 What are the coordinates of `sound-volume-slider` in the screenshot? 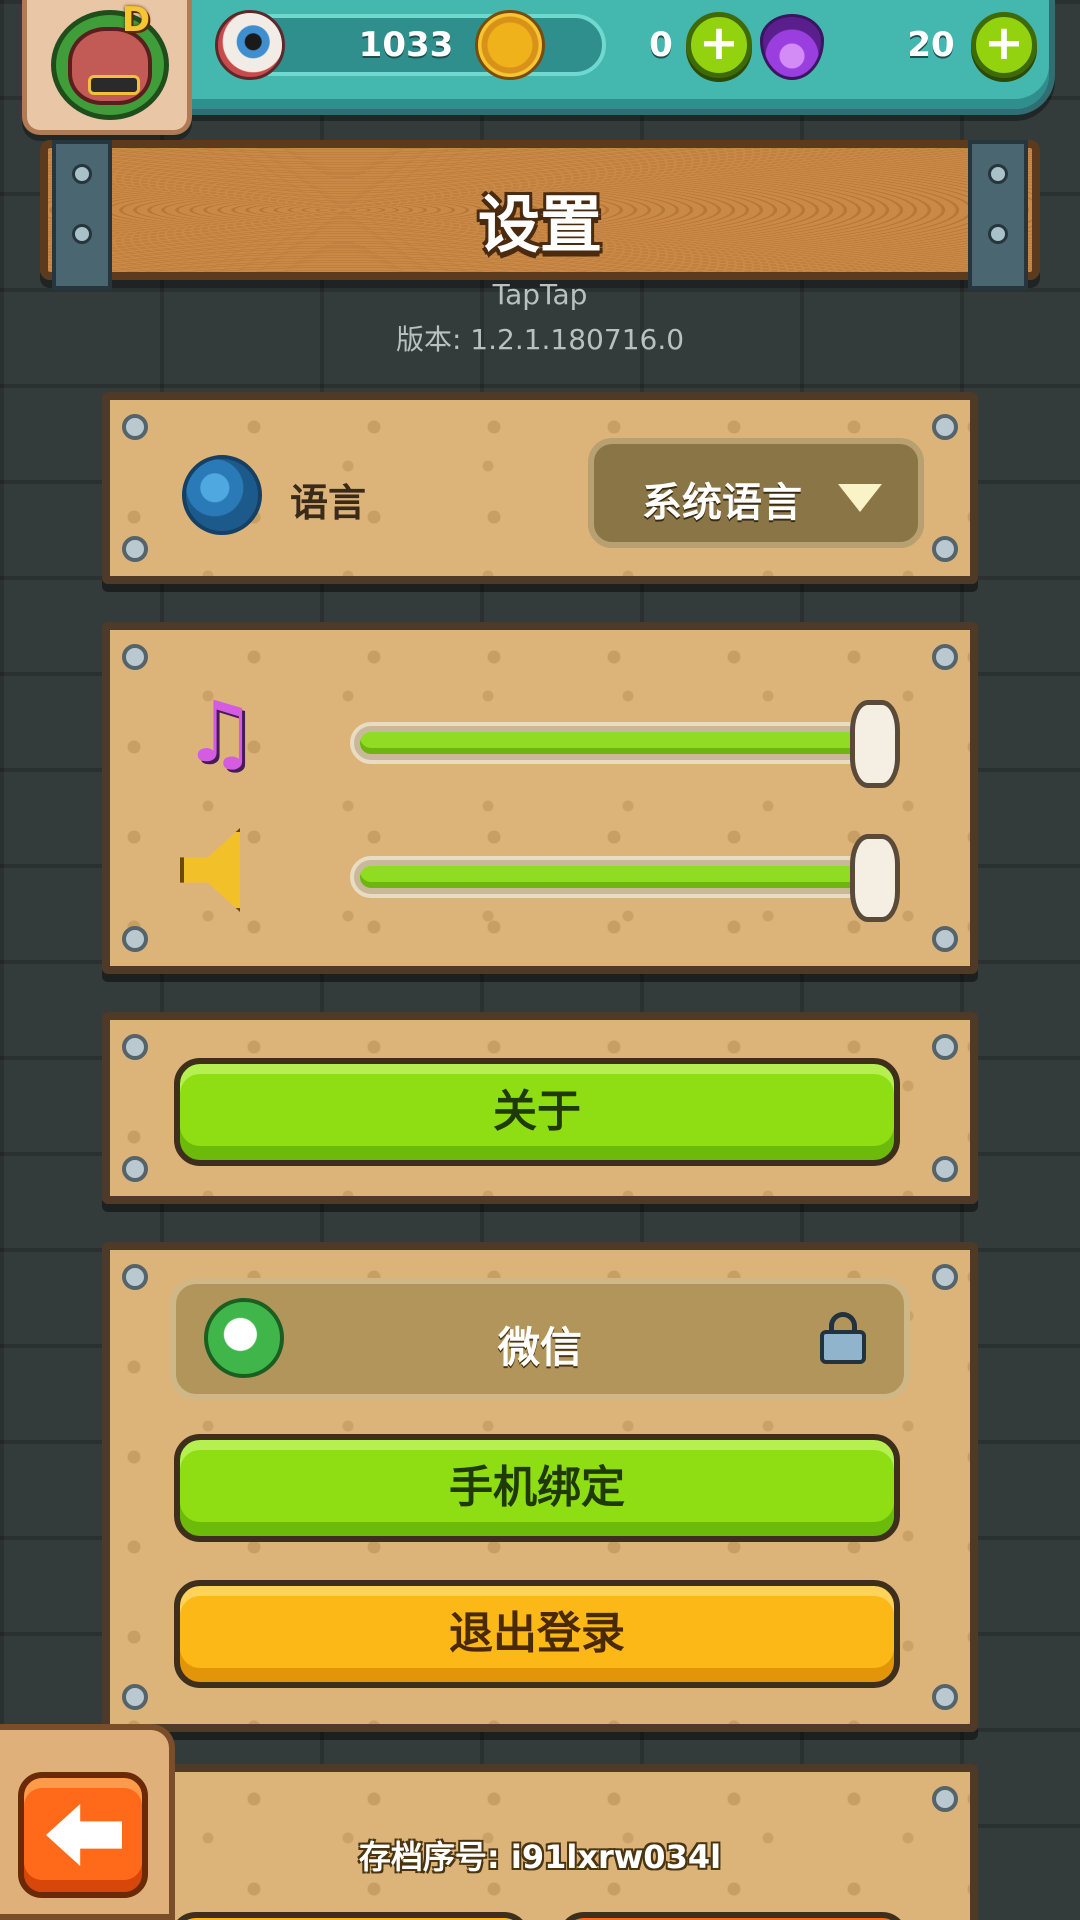 It's located at (620, 877).